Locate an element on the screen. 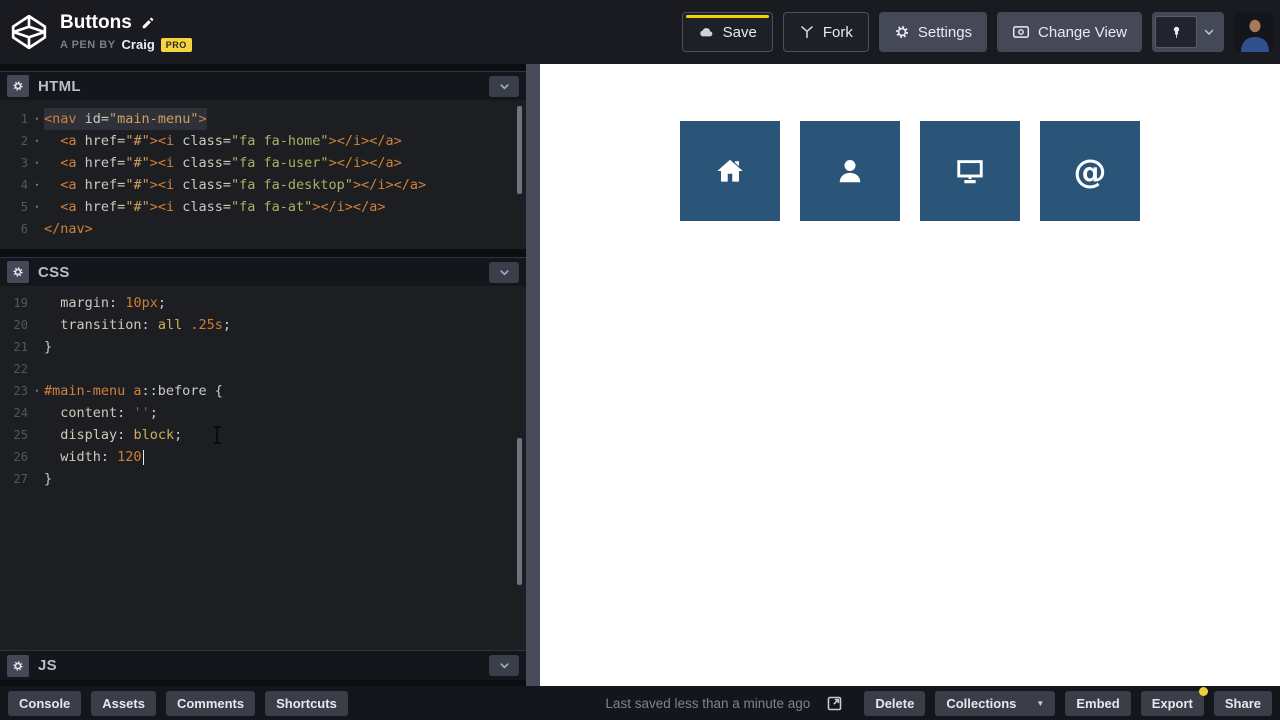  delete-button: Delete is located at coordinates (895, 703).